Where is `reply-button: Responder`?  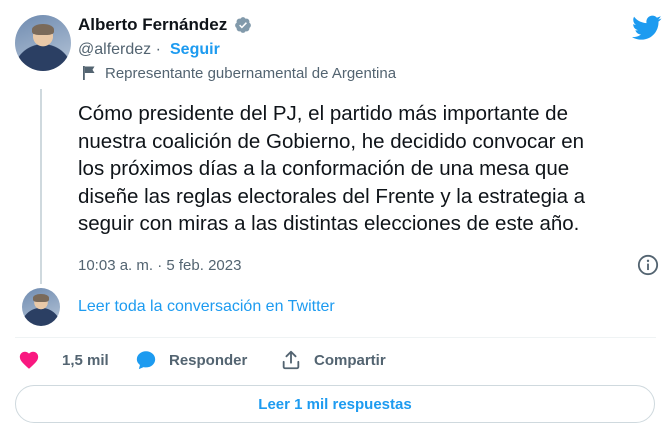
reply-button: Responder is located at coordinates (191, 360).